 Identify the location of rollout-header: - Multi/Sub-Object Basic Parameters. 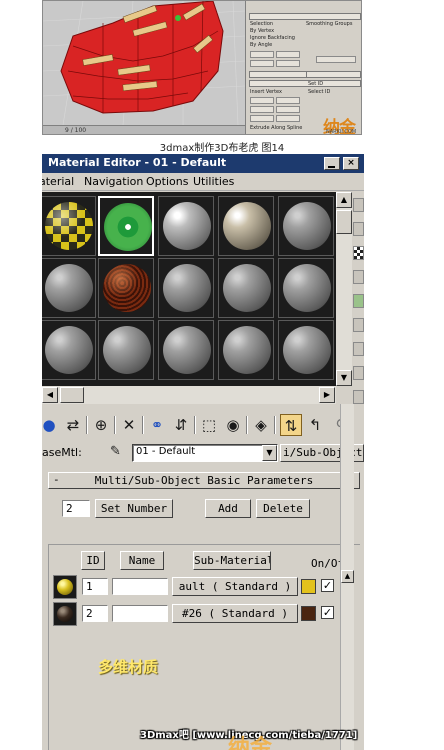
(204, 480).